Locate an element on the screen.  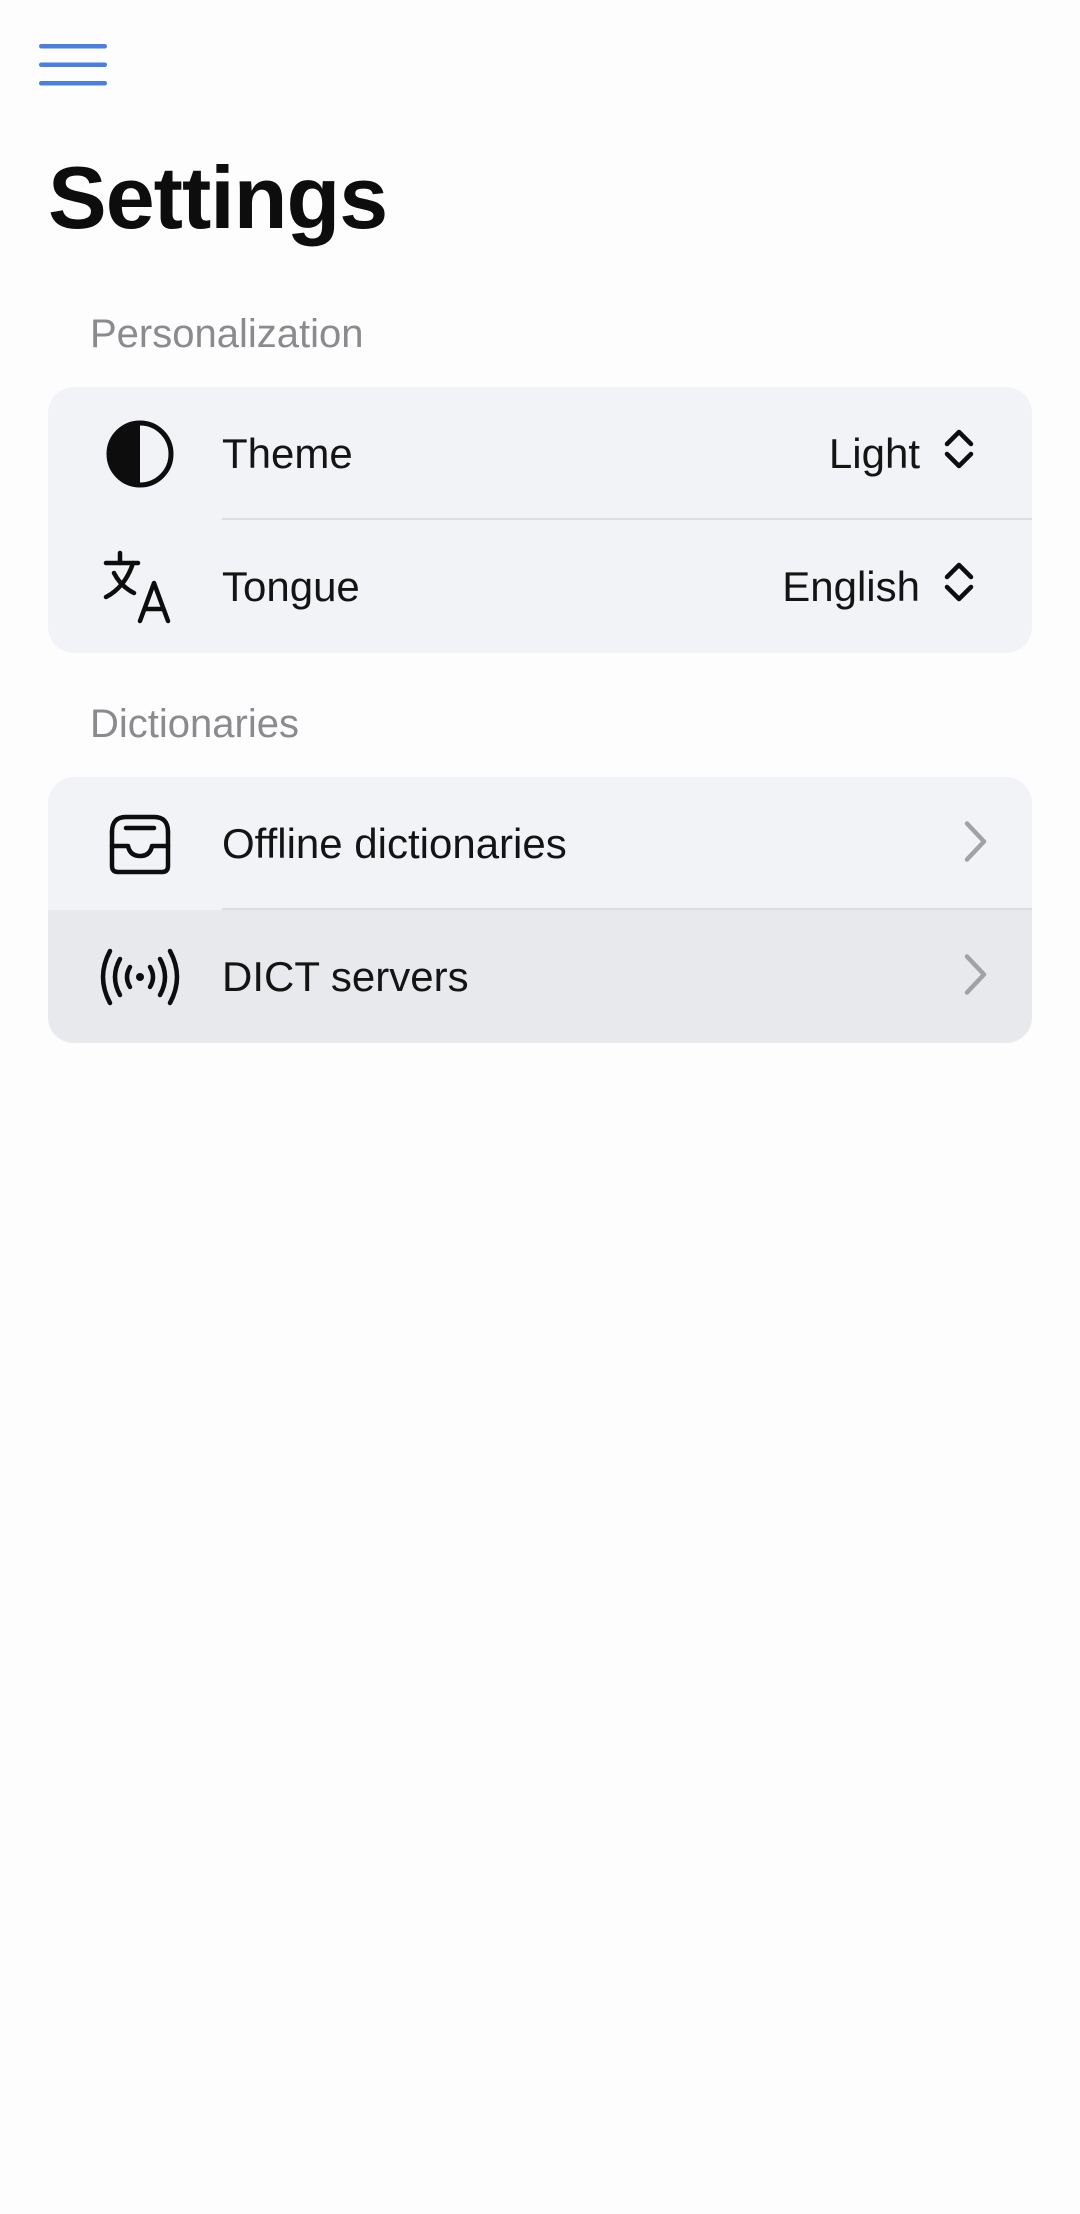
broadcast-signal-icon is located at coordinates (140, 977).